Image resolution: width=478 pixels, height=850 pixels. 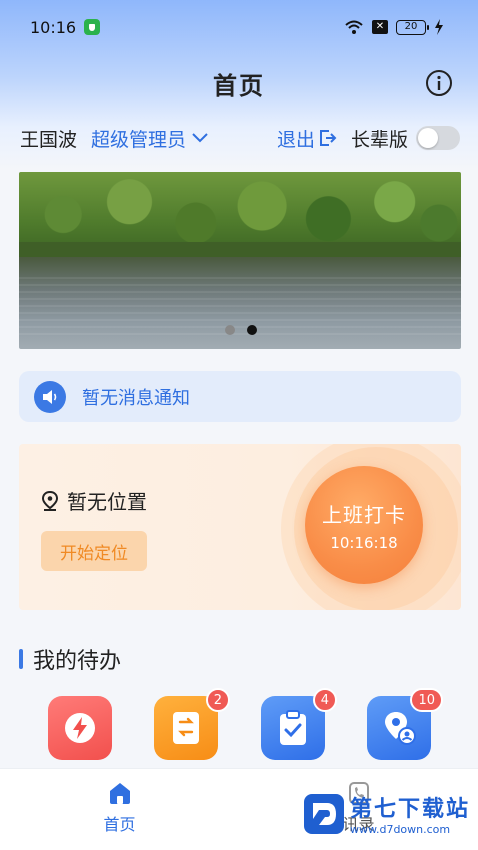 What do you see at coordinates (400, 728) in the screenshot?
I see `location-person-icon` at bounding box center [400, 728].